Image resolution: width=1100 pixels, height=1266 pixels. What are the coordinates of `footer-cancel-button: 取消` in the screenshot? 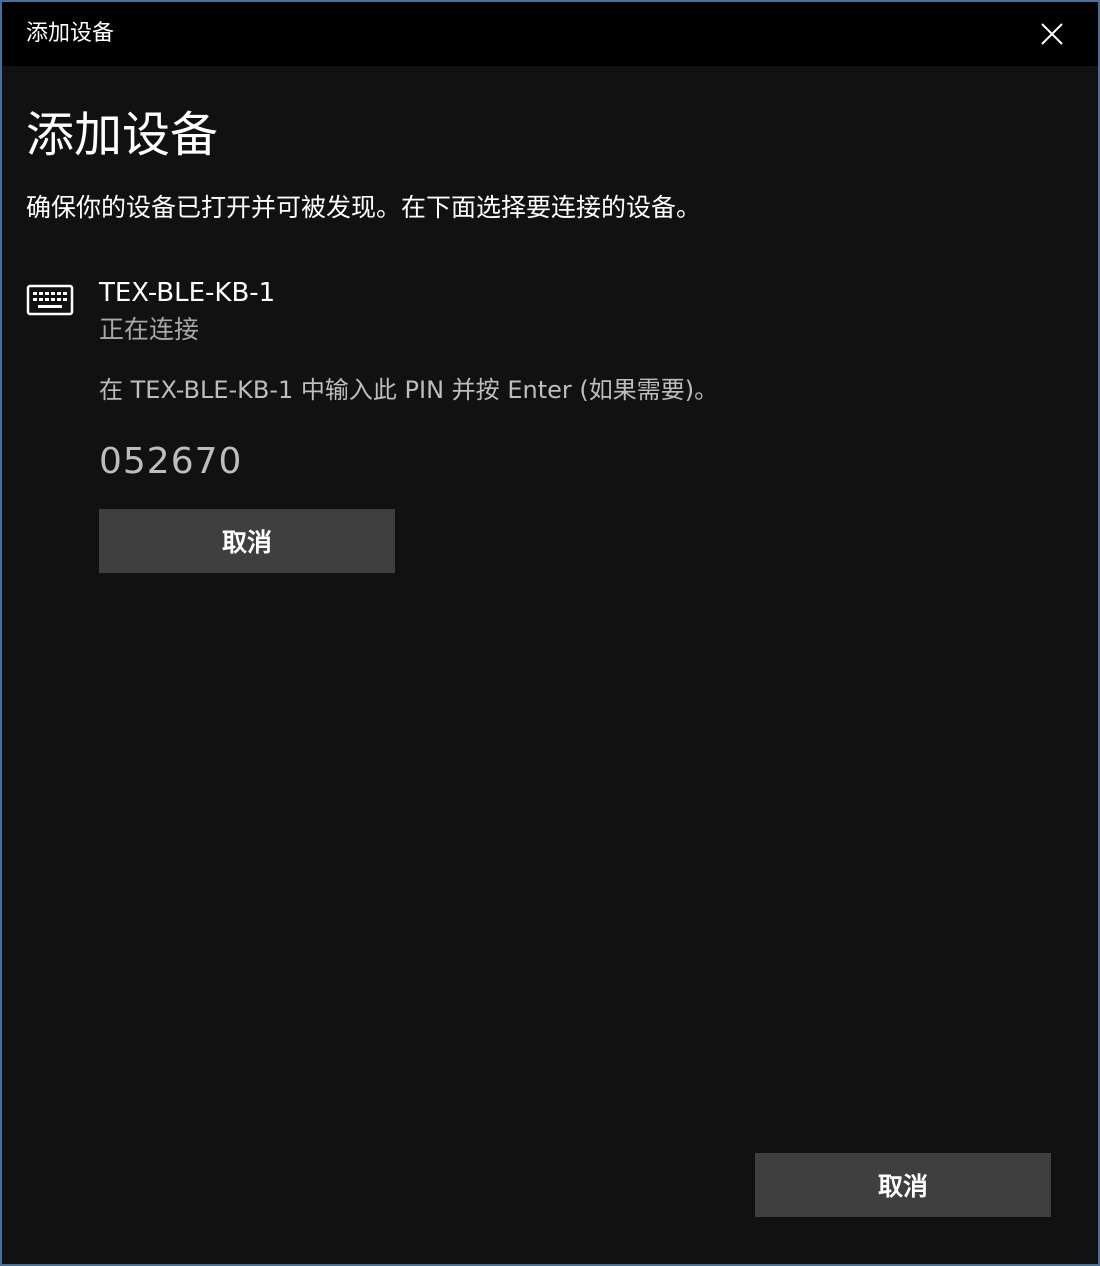 It's located at (903, 1185).